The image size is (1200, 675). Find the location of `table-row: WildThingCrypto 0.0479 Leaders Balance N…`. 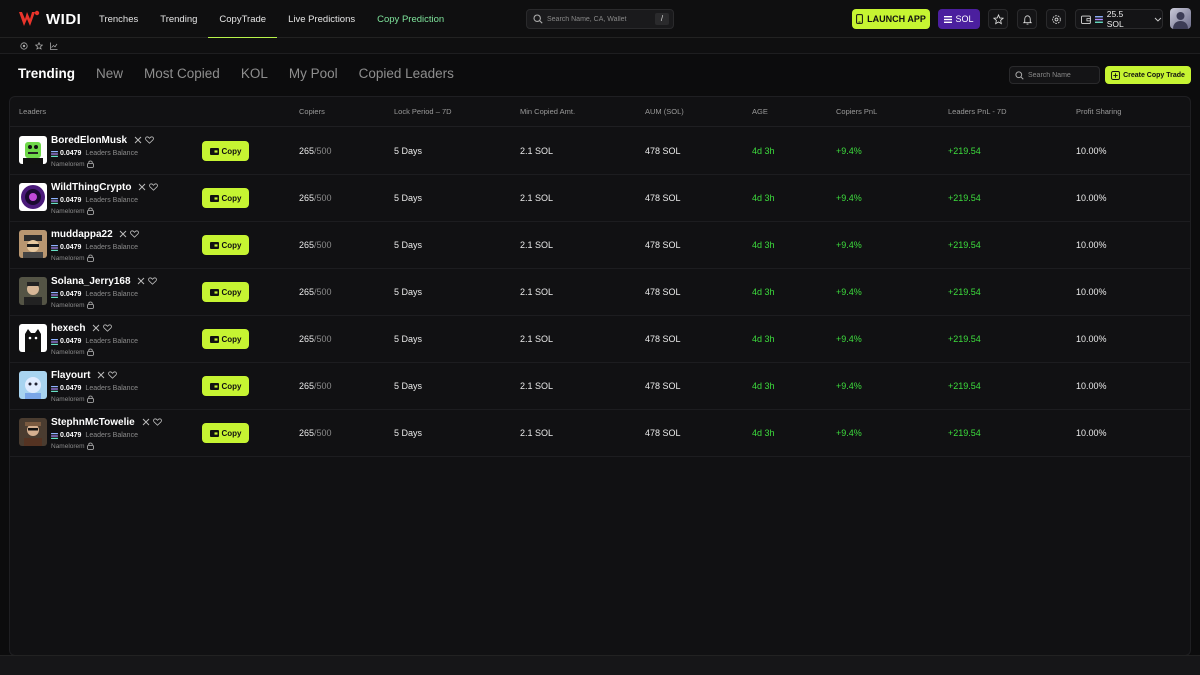

table-row: WildThingCrypto 0.0479 Leaders Balance N… is located at coordinates (600, 198).